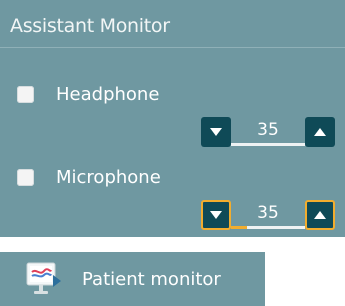 This screenshot has width=345, height=306. What do you see at coordinates (108, 177) in the screenshot?
I see `microphone-label: Microphone` at bounding box center [108, 177].